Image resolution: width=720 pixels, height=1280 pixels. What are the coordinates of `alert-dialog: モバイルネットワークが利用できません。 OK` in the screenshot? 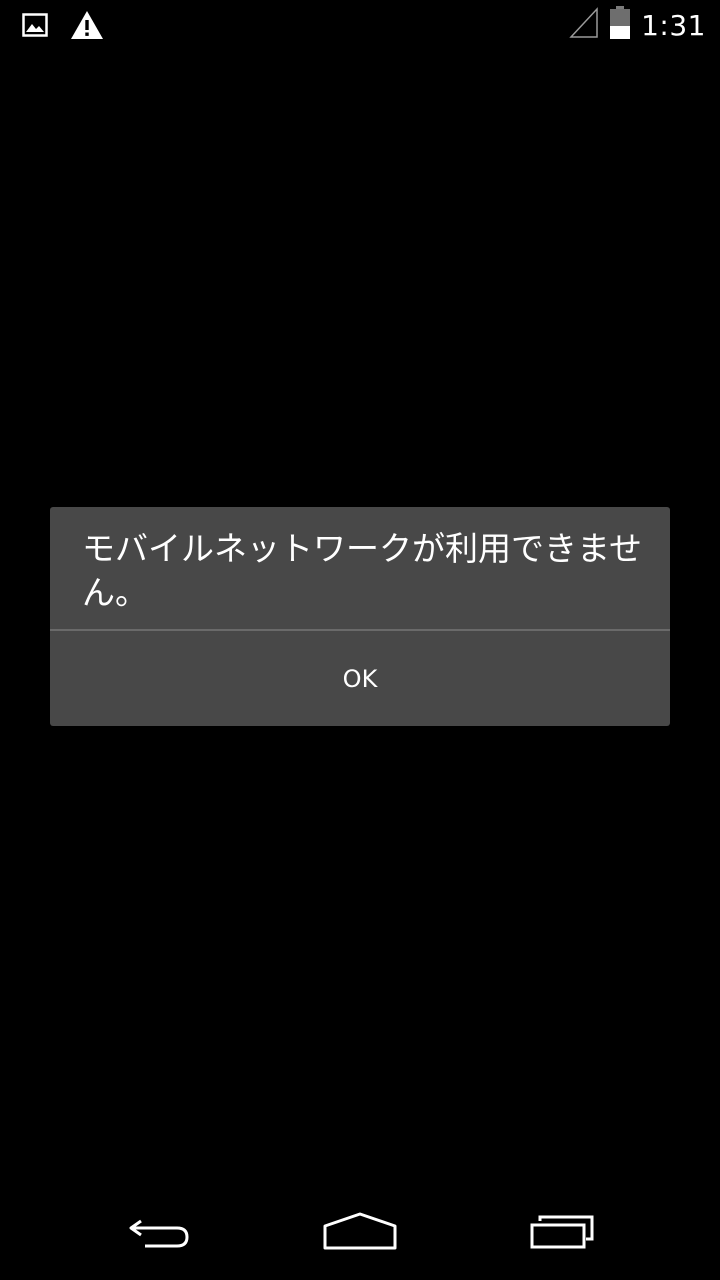 It's located at (360, 616).